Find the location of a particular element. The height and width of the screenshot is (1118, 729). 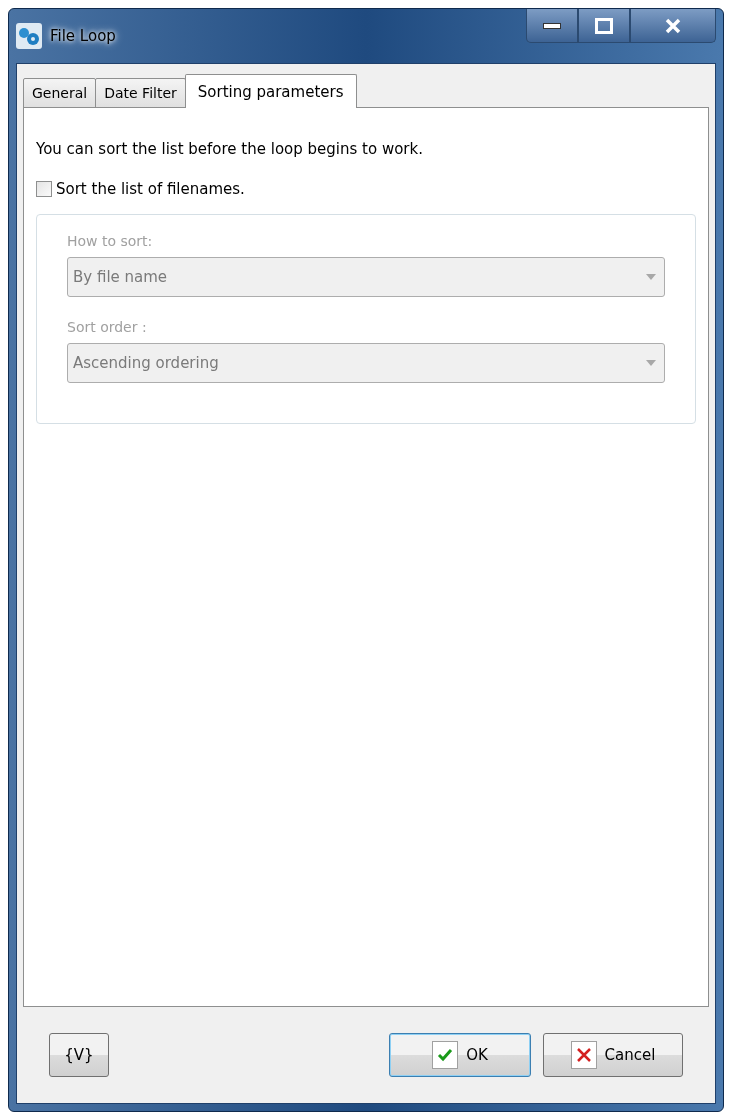

close-button is located at coordinates (673, 26).